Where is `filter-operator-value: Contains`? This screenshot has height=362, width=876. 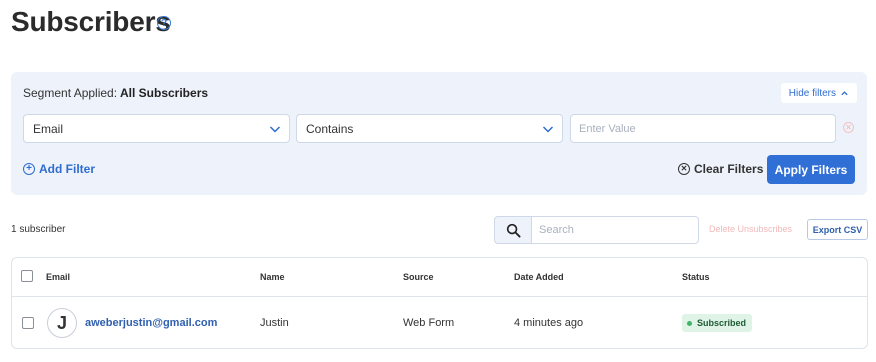 filter-operator-value: Contains is located at coordinates (330, 128).